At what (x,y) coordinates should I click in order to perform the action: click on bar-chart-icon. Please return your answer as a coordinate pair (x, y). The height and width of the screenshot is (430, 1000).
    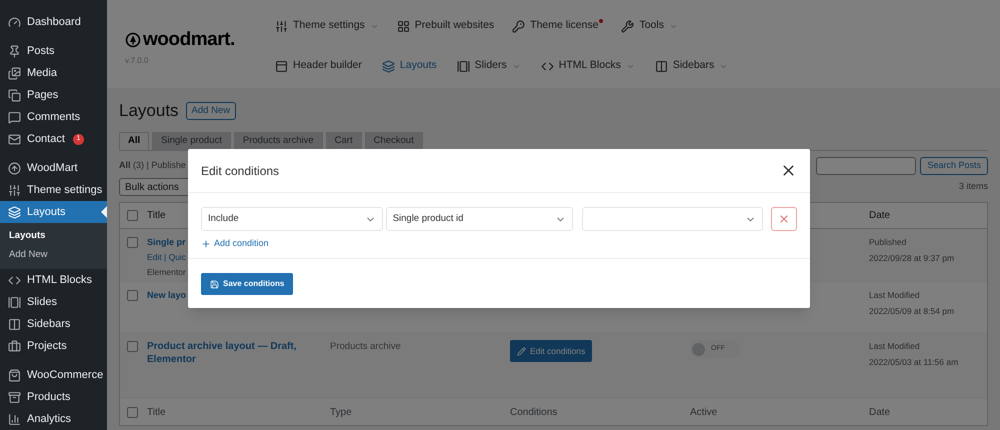
    Looking at the image, I should click on (14, 419).